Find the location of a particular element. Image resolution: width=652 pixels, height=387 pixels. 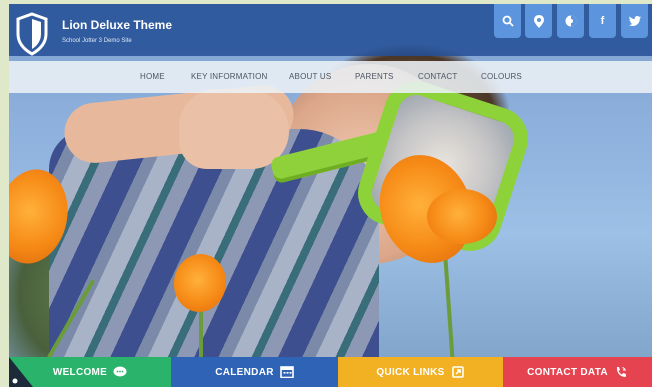

search-icon is located at coordinates (508, 21).